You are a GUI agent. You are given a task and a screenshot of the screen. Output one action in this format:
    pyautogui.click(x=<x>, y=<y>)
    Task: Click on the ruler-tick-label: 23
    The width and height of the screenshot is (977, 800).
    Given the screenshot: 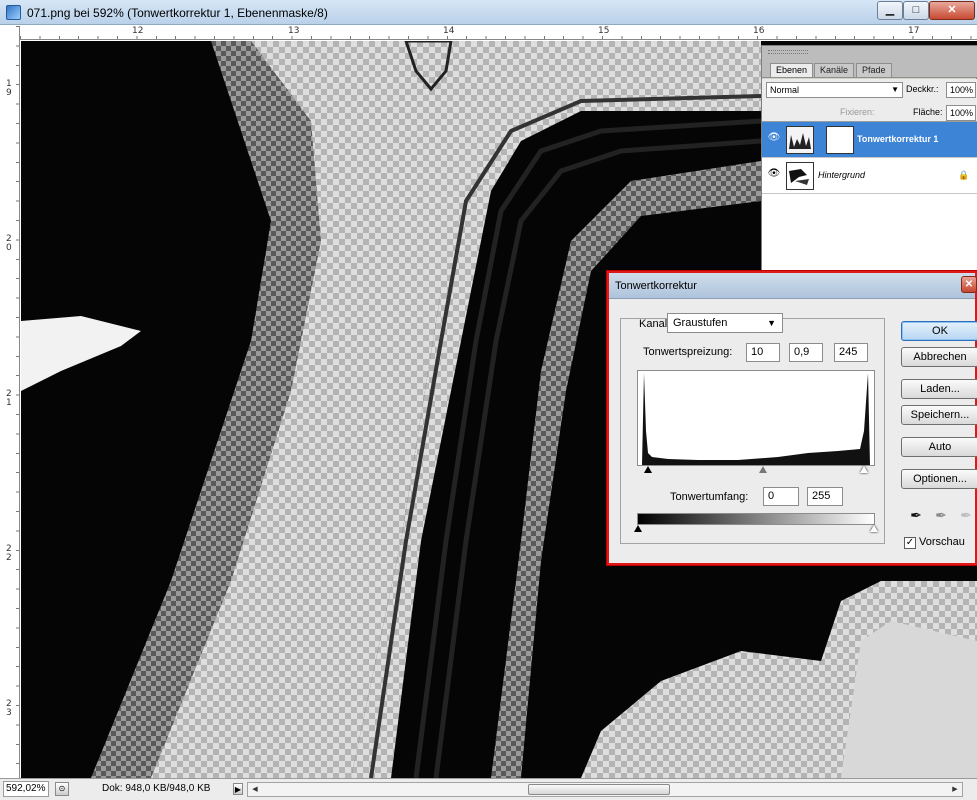 What is the action you would take?
    pyautogui.click(x=9, y=708)
    